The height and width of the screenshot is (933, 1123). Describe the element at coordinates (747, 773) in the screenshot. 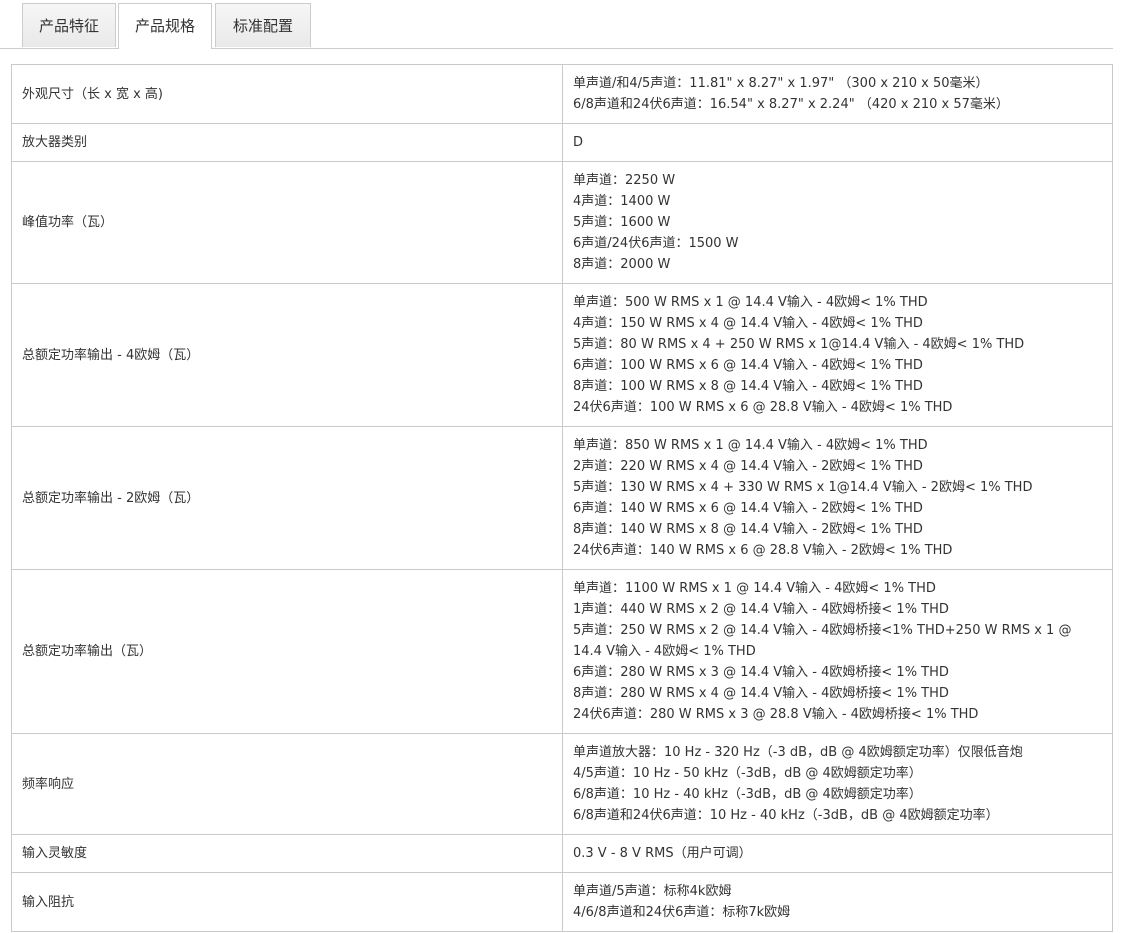

I see `spec-value-line: 4/5声道：10 Hz - 50 kHz（-3dB，dB @ 4欧姆额定功率）` at that location.